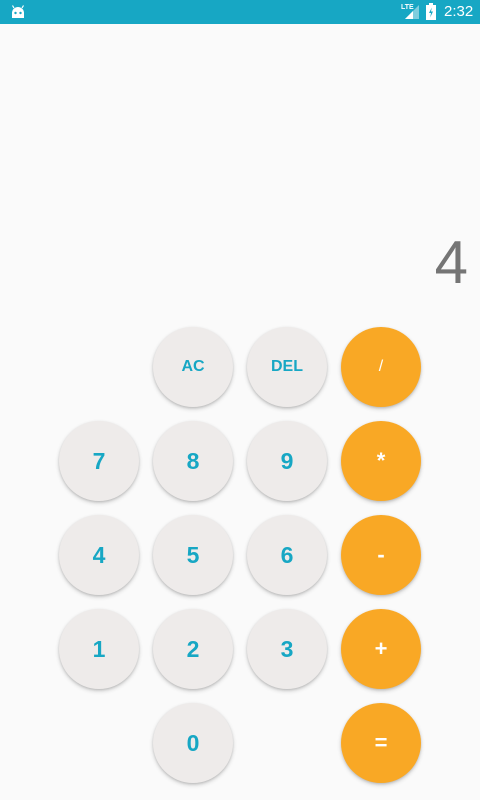  What do you see at coordinates (193, 743) in the screenshot?
I see `digit-0-button: 0` at bounding box center [193, 743].